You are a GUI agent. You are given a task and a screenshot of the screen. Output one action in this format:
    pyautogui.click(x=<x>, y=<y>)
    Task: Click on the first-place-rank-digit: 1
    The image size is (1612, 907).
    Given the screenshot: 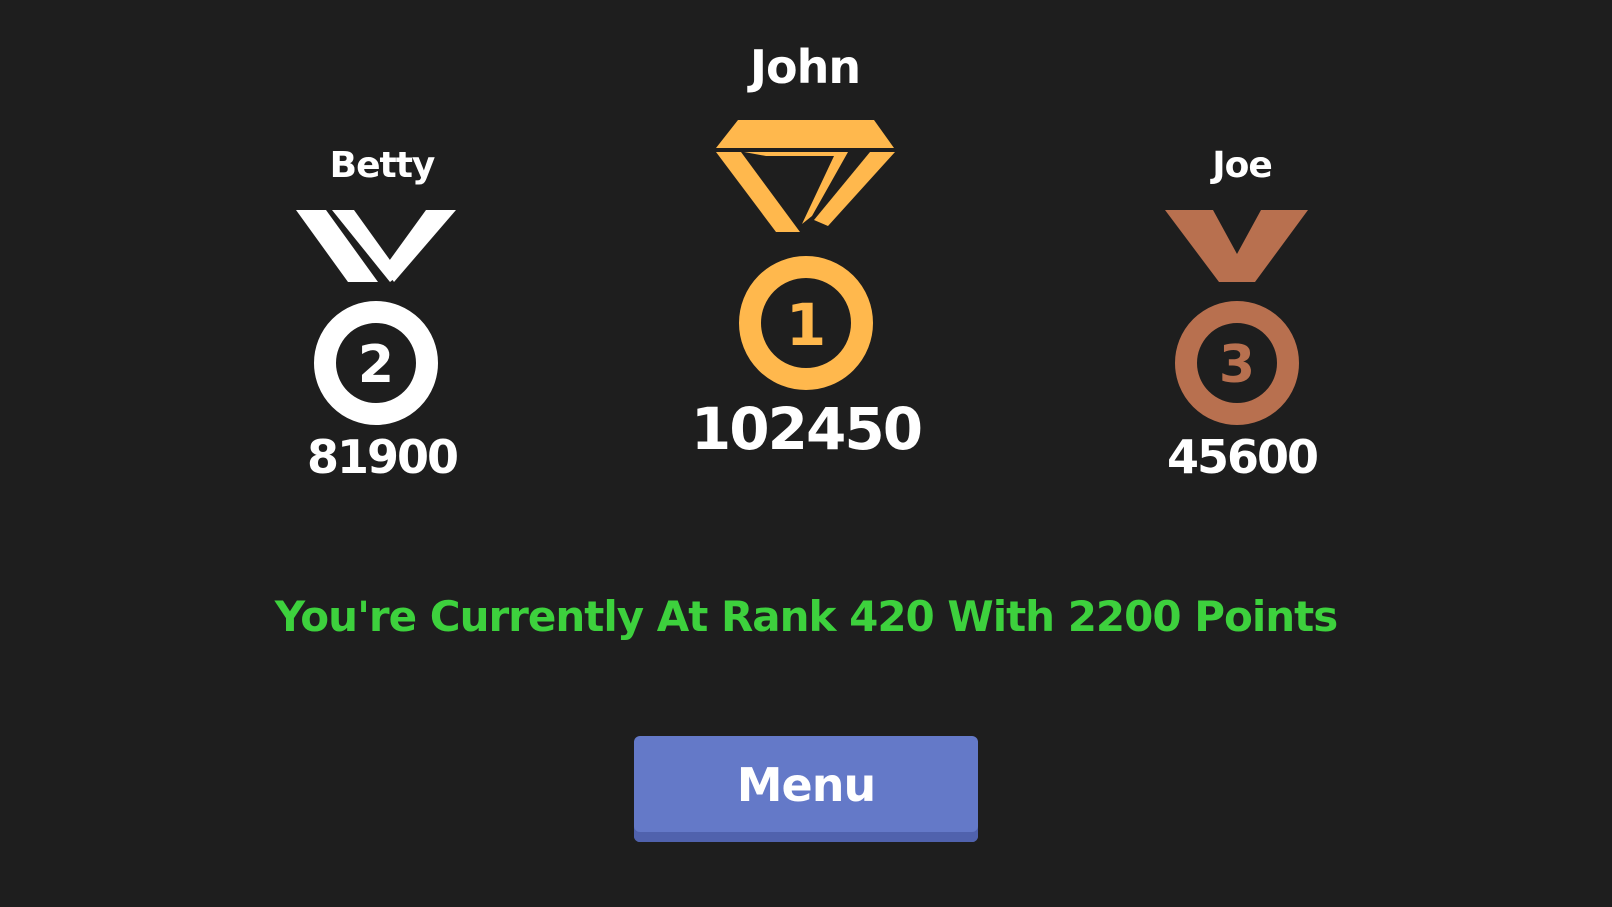 What is the action you would take?
    pyautogui.click(x=806, y=325)
    